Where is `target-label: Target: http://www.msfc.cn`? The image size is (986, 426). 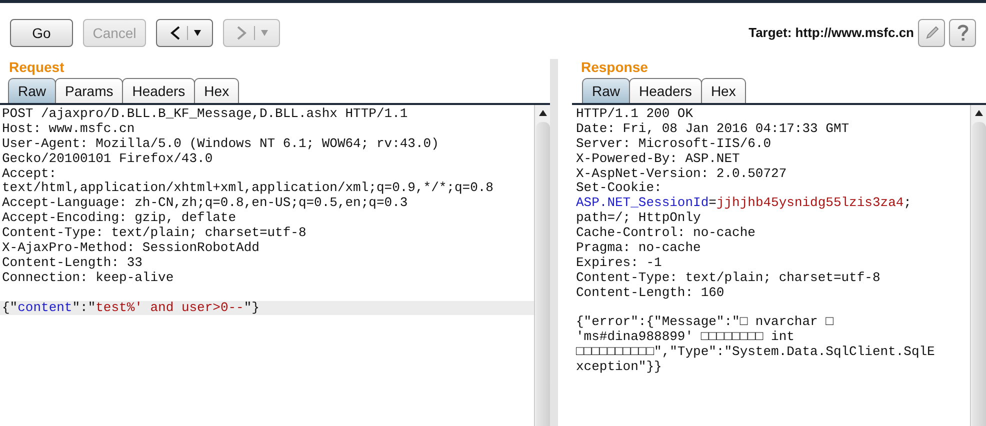 target-label: Target: http://www.msfc.cn is located at coordinates (831, 32).